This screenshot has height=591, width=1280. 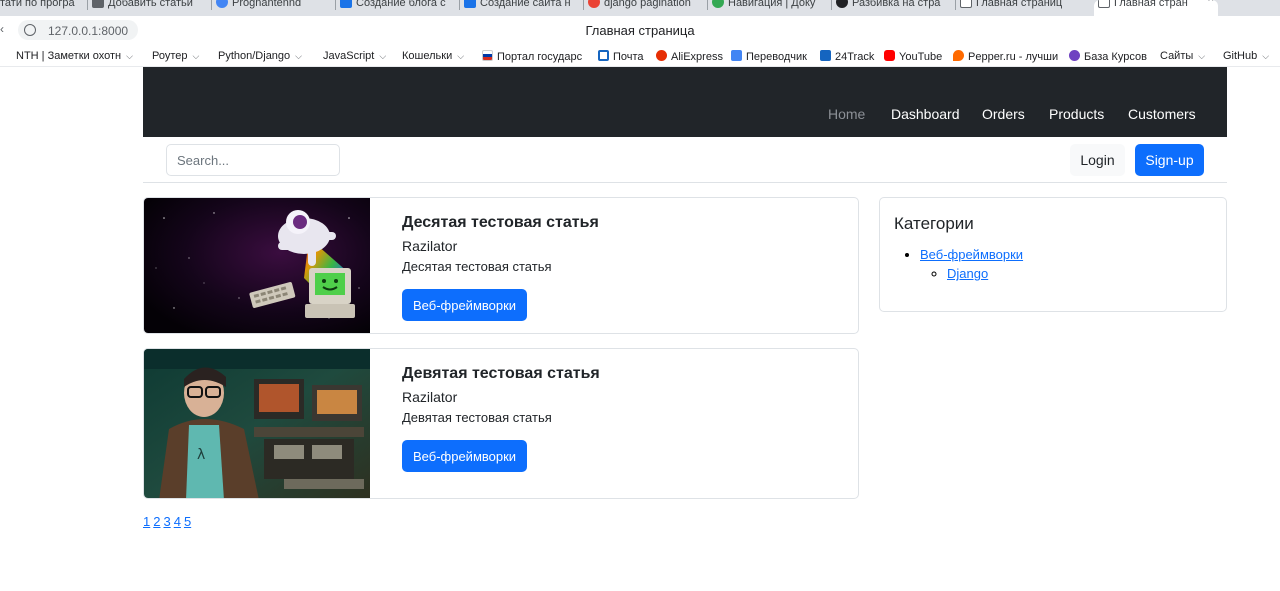 What do you see at coordinates (267, 4) in the screenshot?
I see `tab-label: Prognantennd` at bounding box center [267, 4].